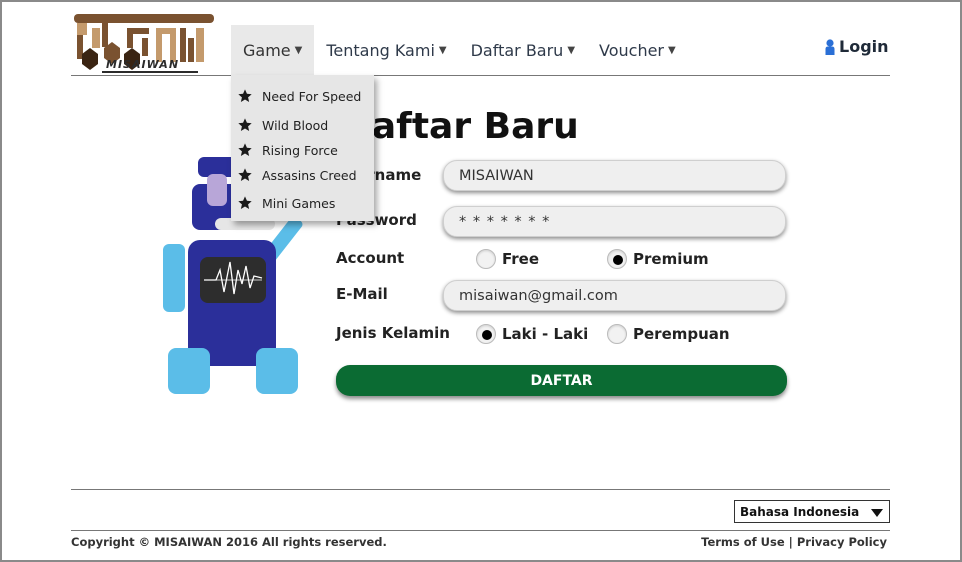 This screenshot has height=562, width=962. I want to click on gender-male-radio: Laki - Laki, so click(532, 334).